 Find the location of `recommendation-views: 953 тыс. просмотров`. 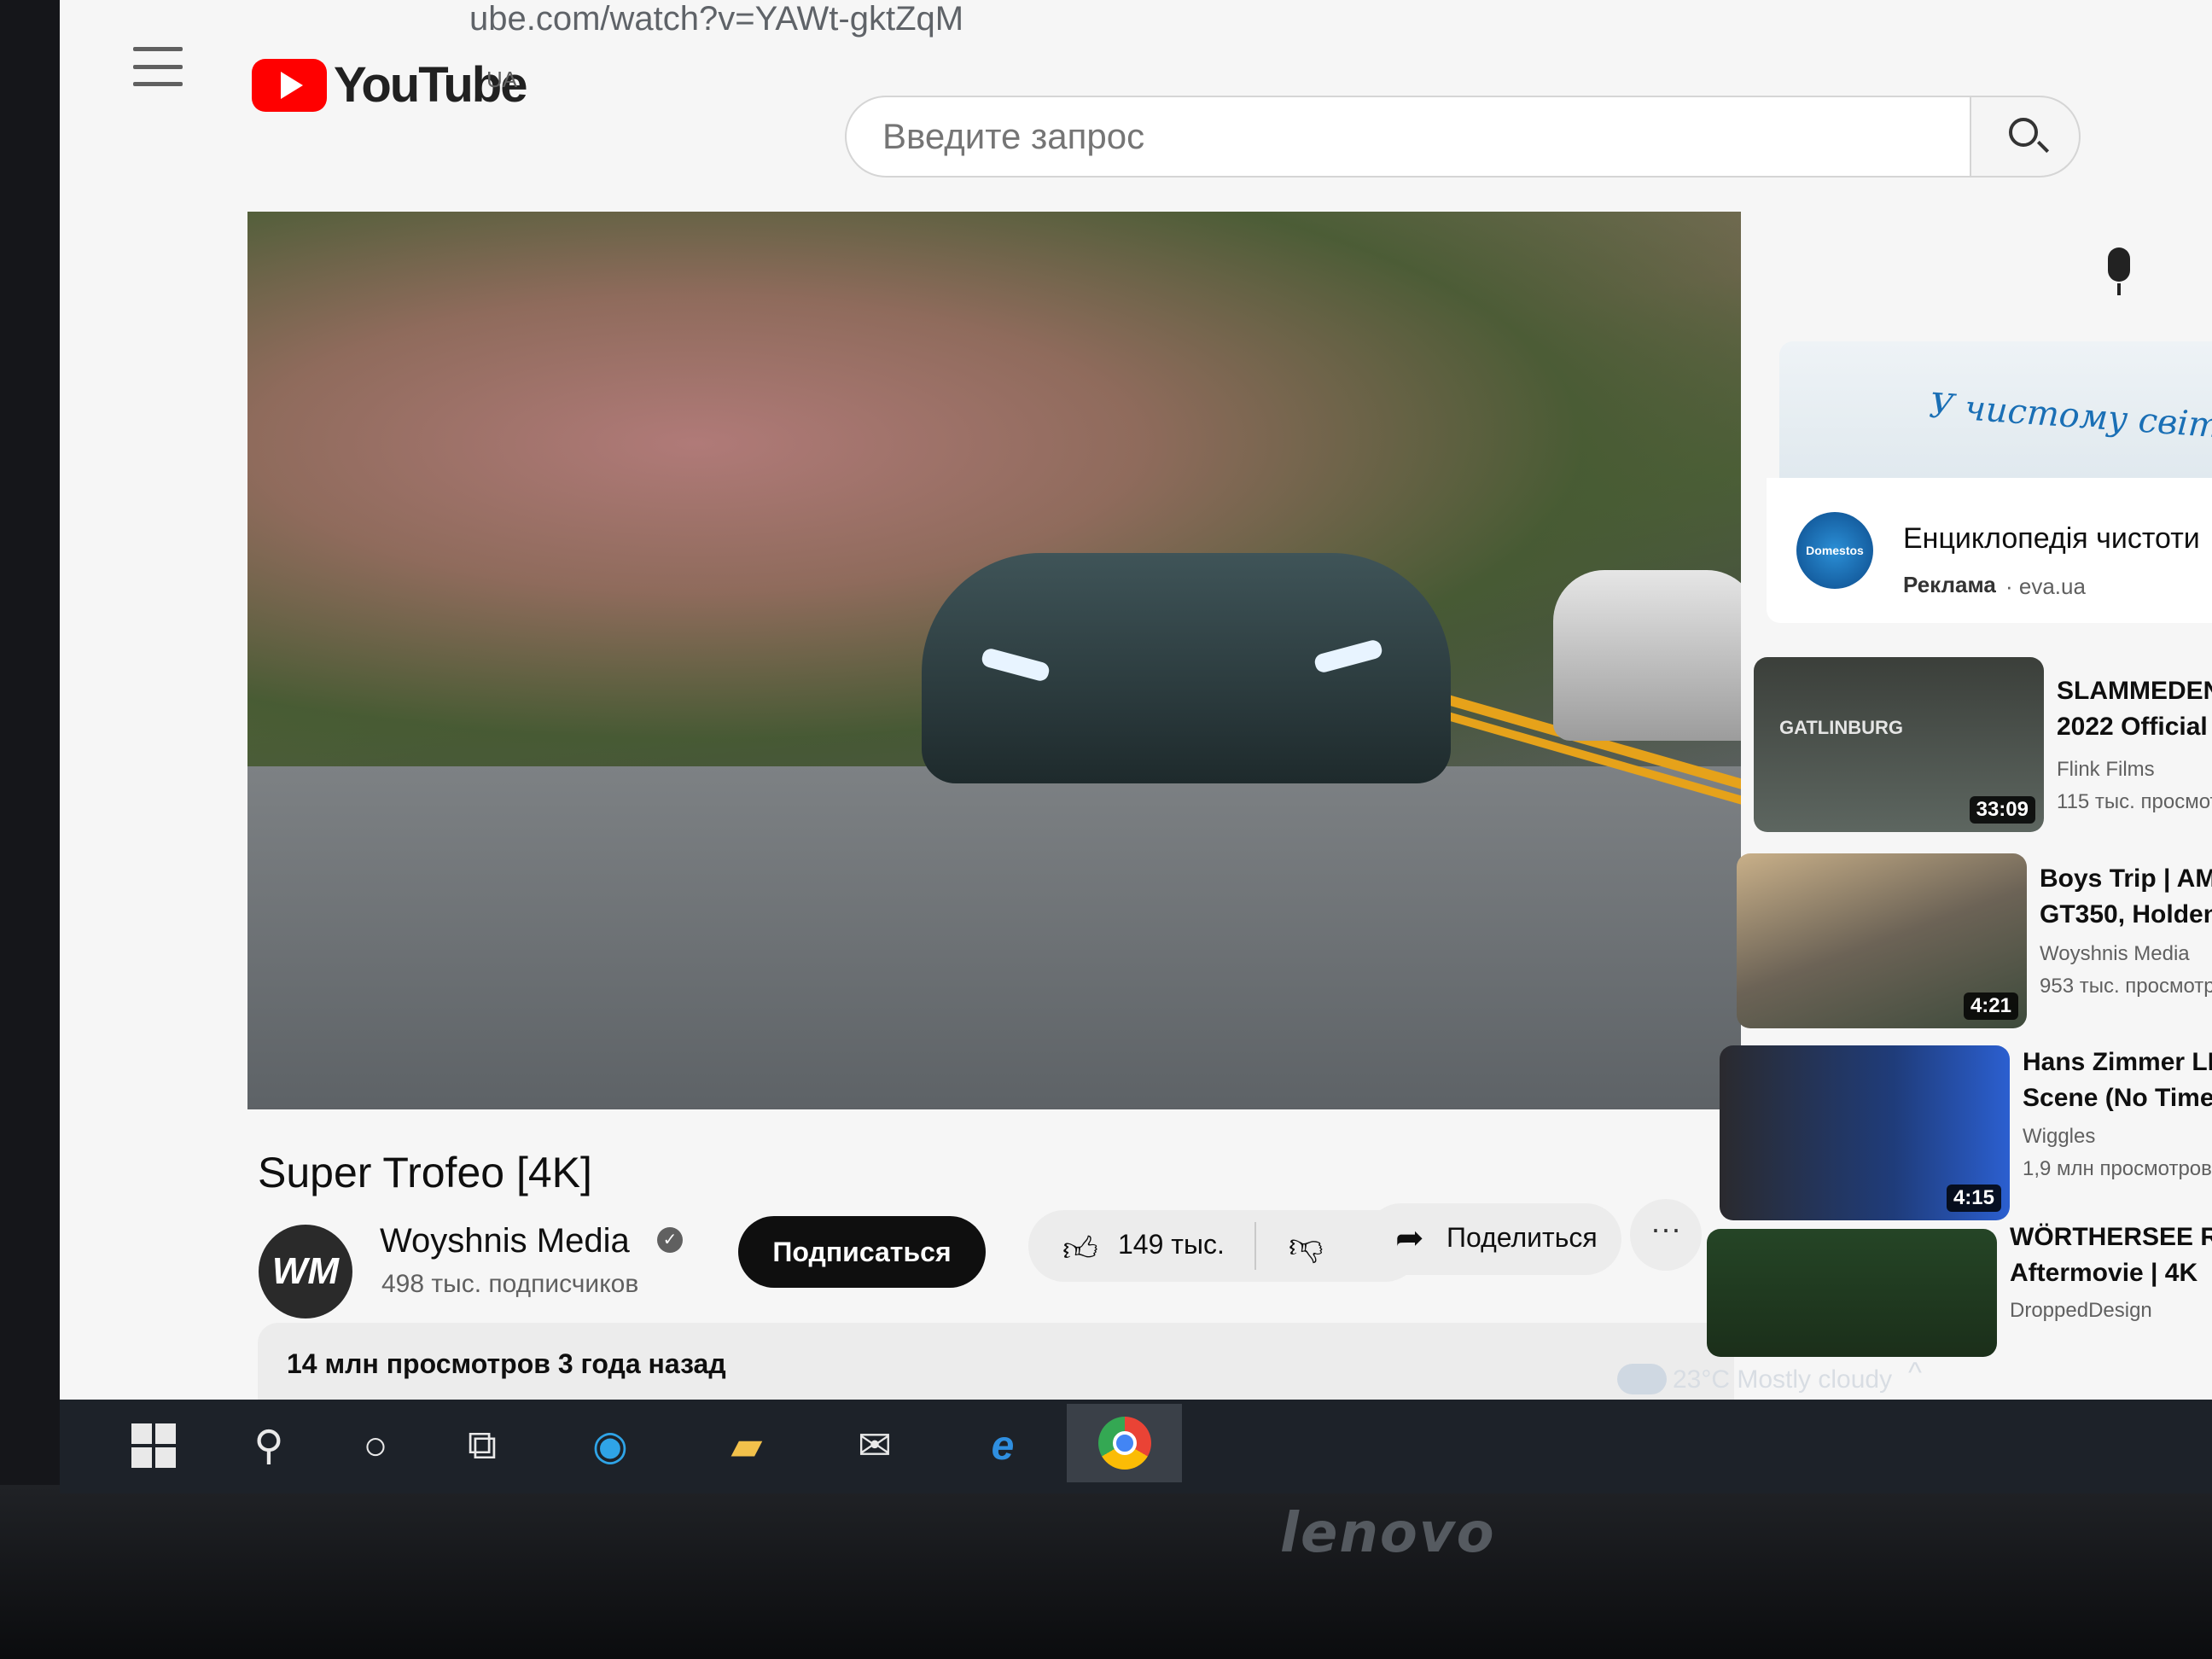

recommendation-views: 953 тыс. просмотров is located at coordinates (2126, 986).